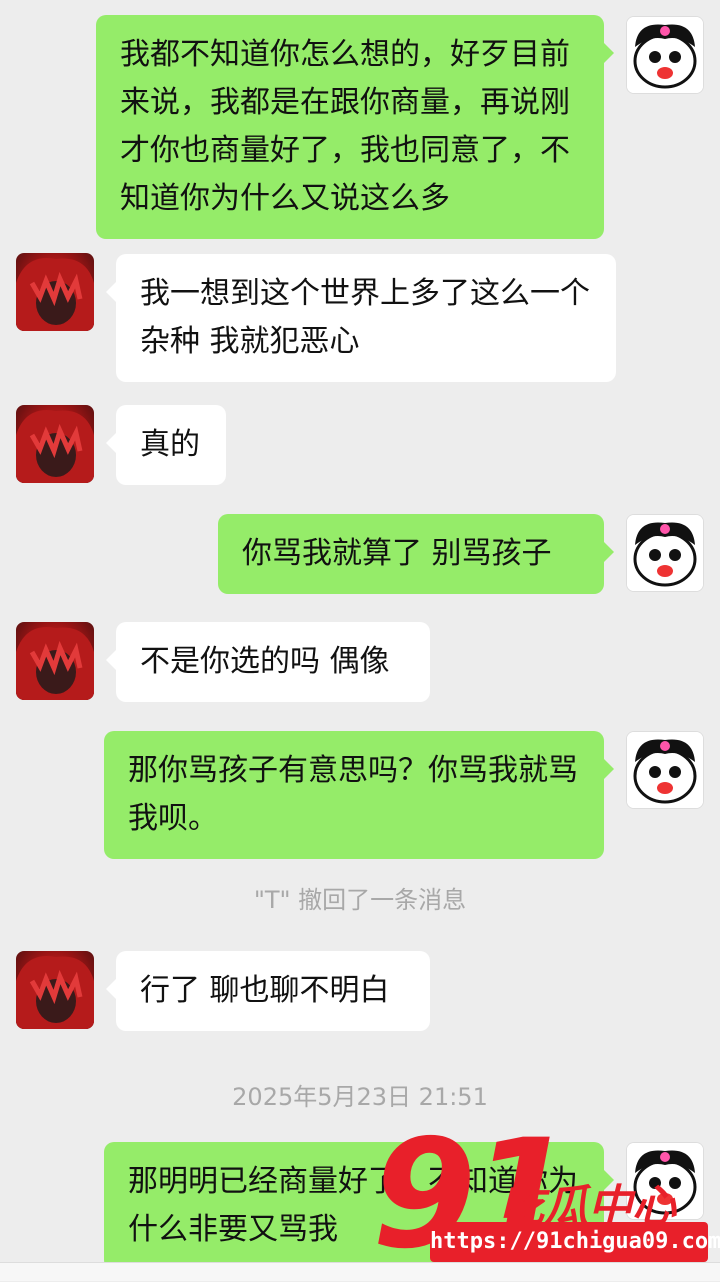 The width and height of the screenshot is (720, 1282). I want to click on message-bubble-incoming: 不是你选的吗 偶像, so click(268, 662).